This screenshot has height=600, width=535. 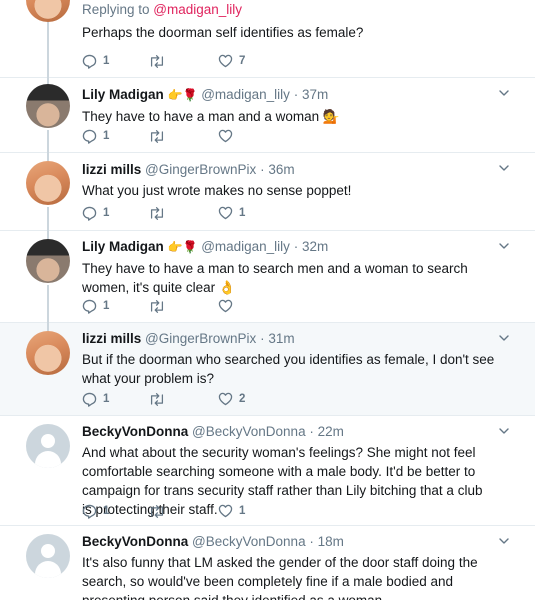 What do you see at coordinates (182, 247) in the screenshot?
I see `name-emoji: 👉🌹` at bounding box center [182, 247].